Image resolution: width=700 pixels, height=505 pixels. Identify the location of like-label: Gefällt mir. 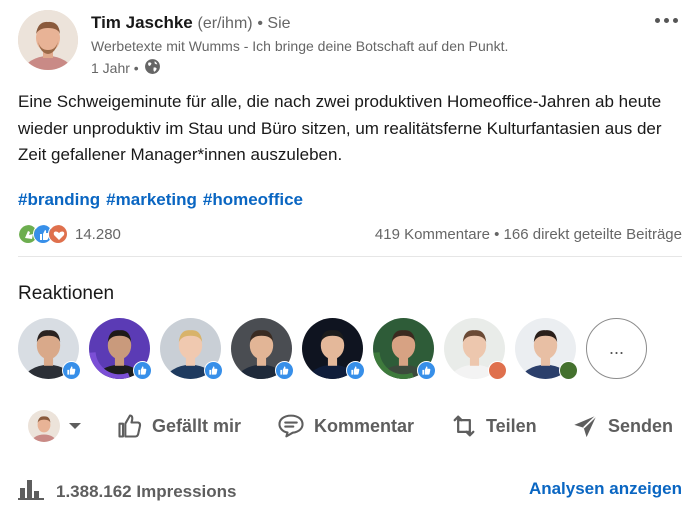
(197, 425).